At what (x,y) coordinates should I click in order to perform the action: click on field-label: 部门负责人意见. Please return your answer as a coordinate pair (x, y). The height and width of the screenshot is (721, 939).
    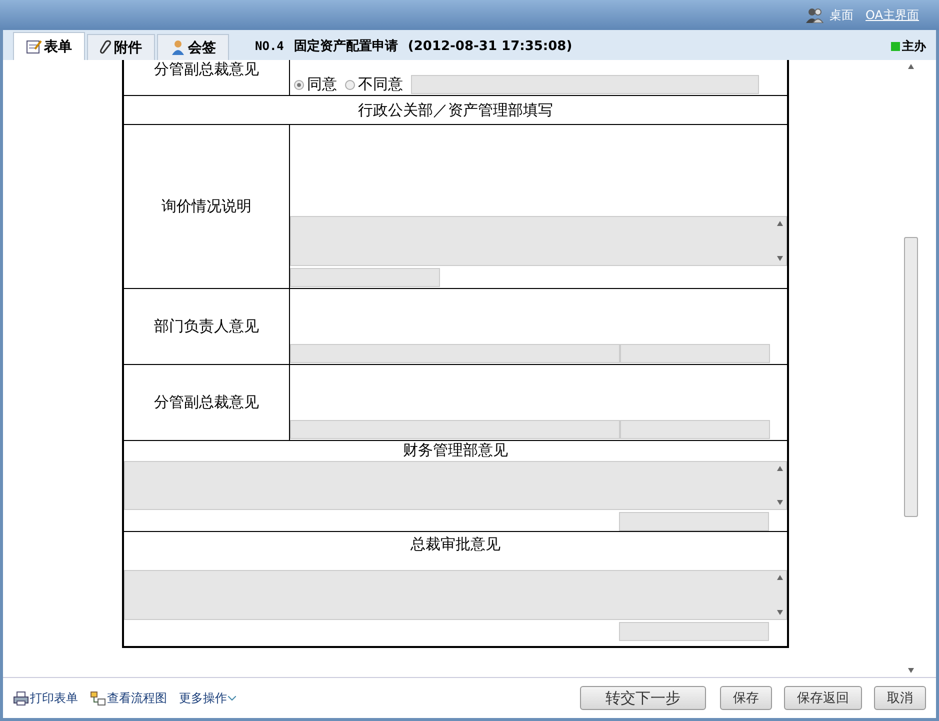
    Looking at the image, I should click on (206, 326).